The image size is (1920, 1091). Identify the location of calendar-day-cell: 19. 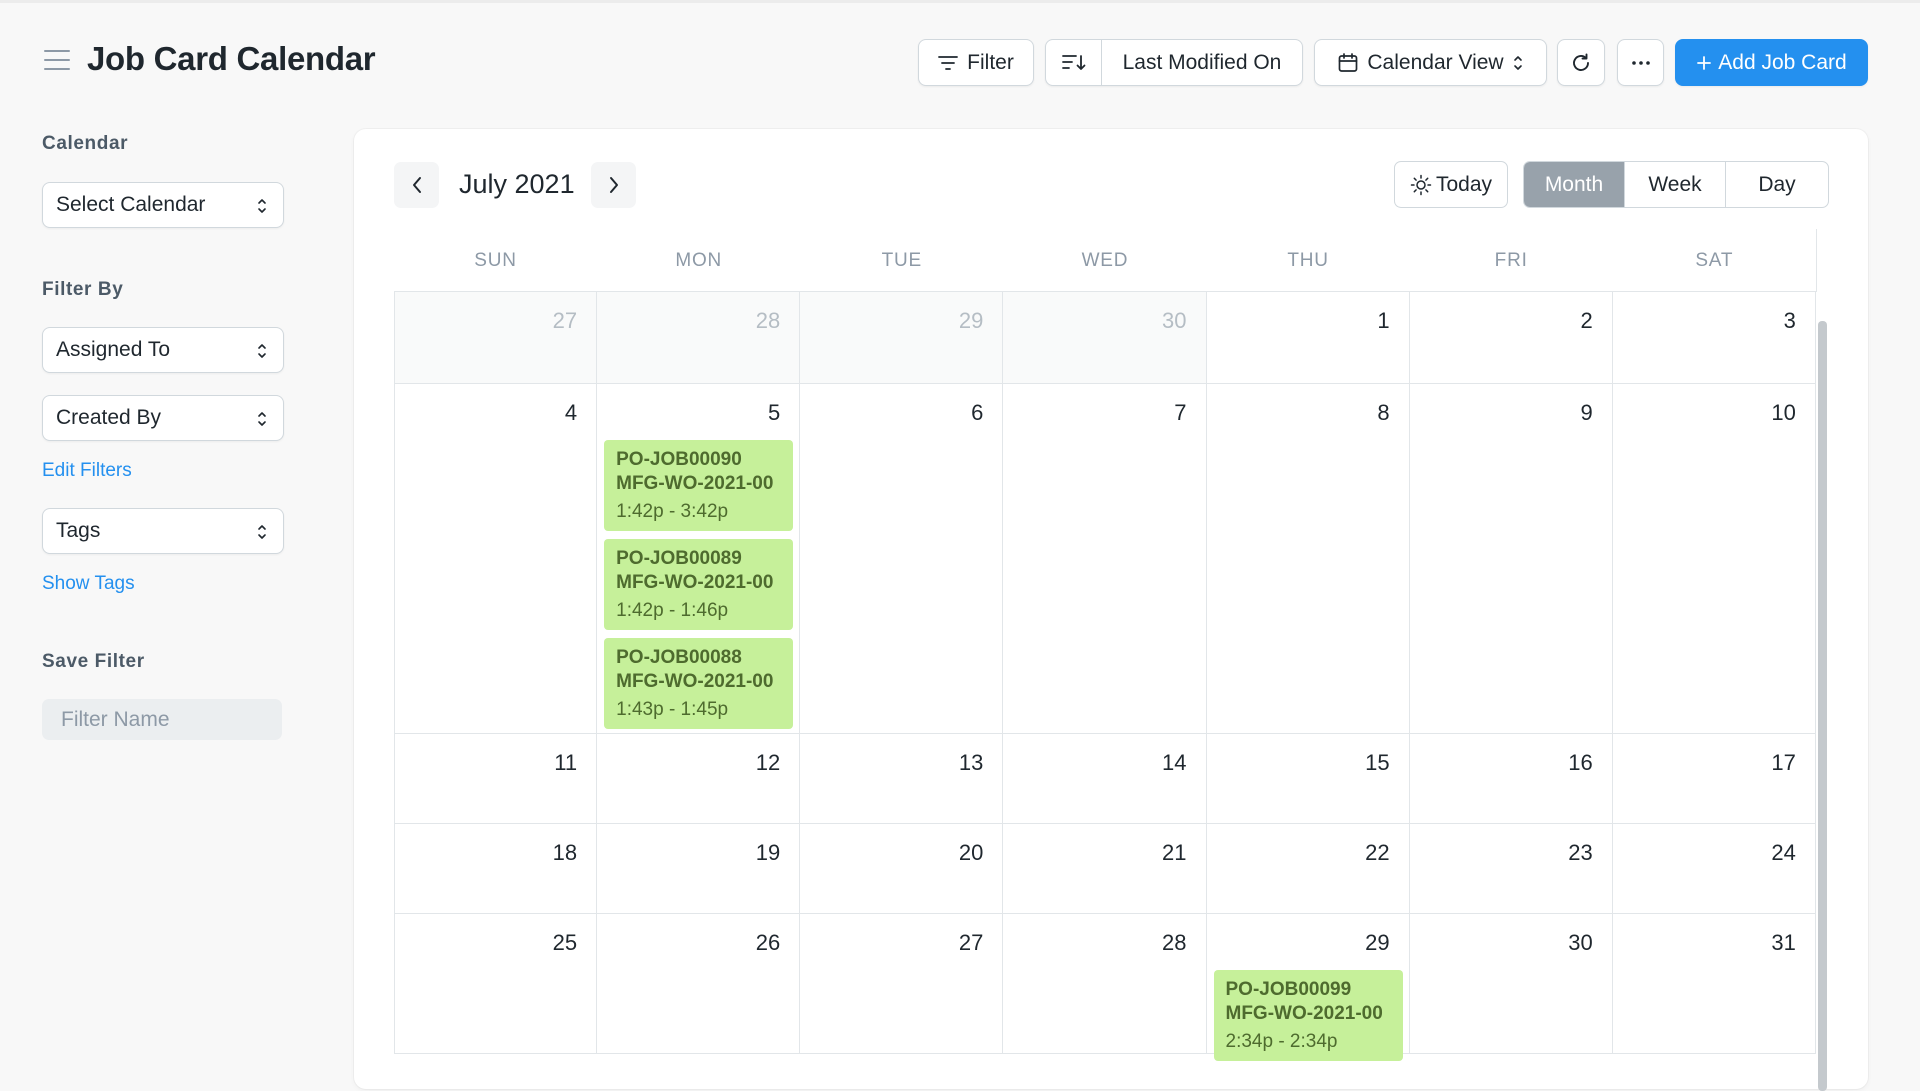
(699, 868).